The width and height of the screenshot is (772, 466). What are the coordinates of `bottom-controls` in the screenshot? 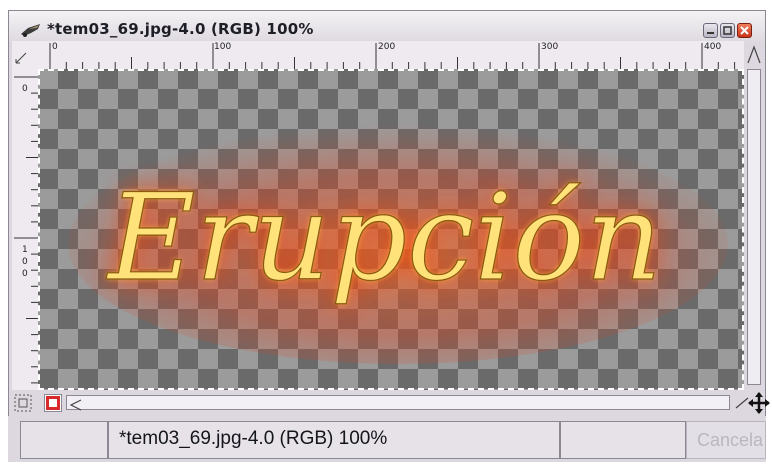 It's located at (391, 403).